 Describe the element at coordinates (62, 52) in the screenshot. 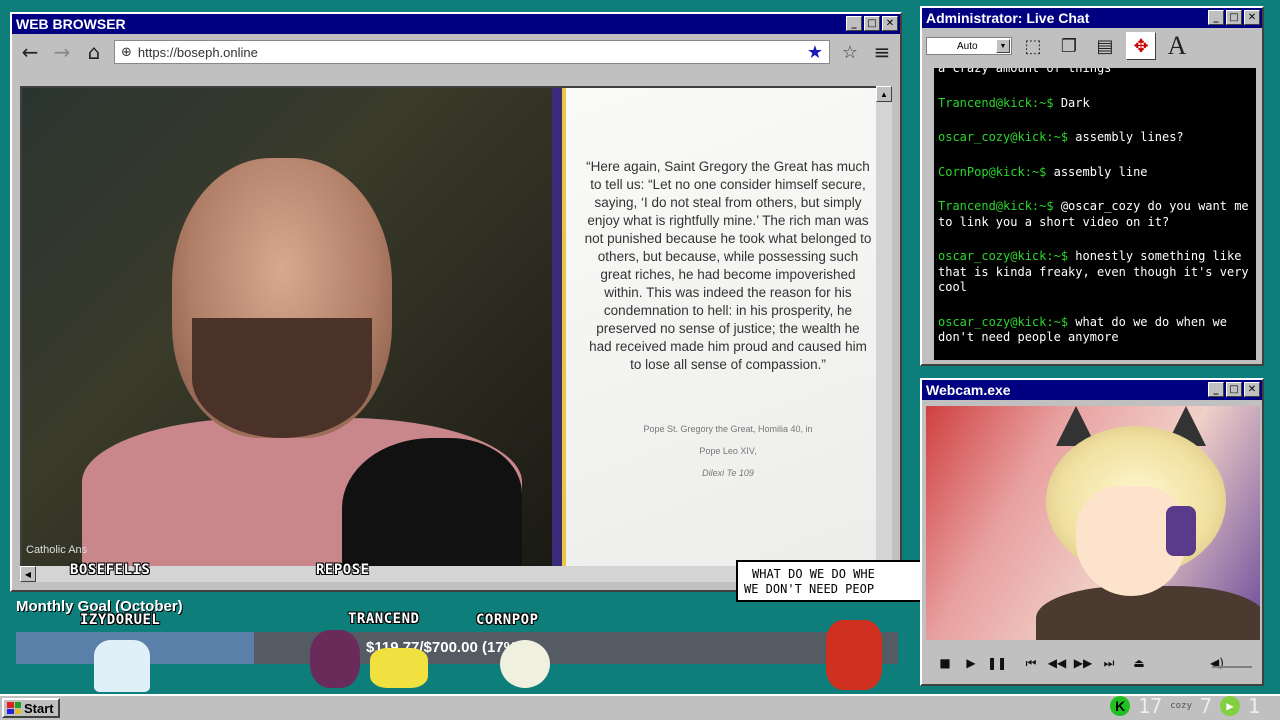

I see `forward-icon: →` at that location.